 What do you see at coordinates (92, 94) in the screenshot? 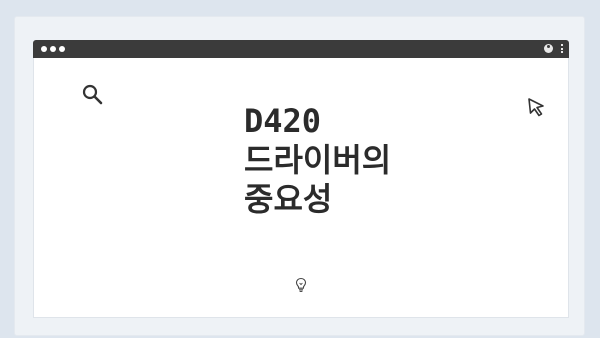
I see `search-icon` at bounding box center [92, 94].